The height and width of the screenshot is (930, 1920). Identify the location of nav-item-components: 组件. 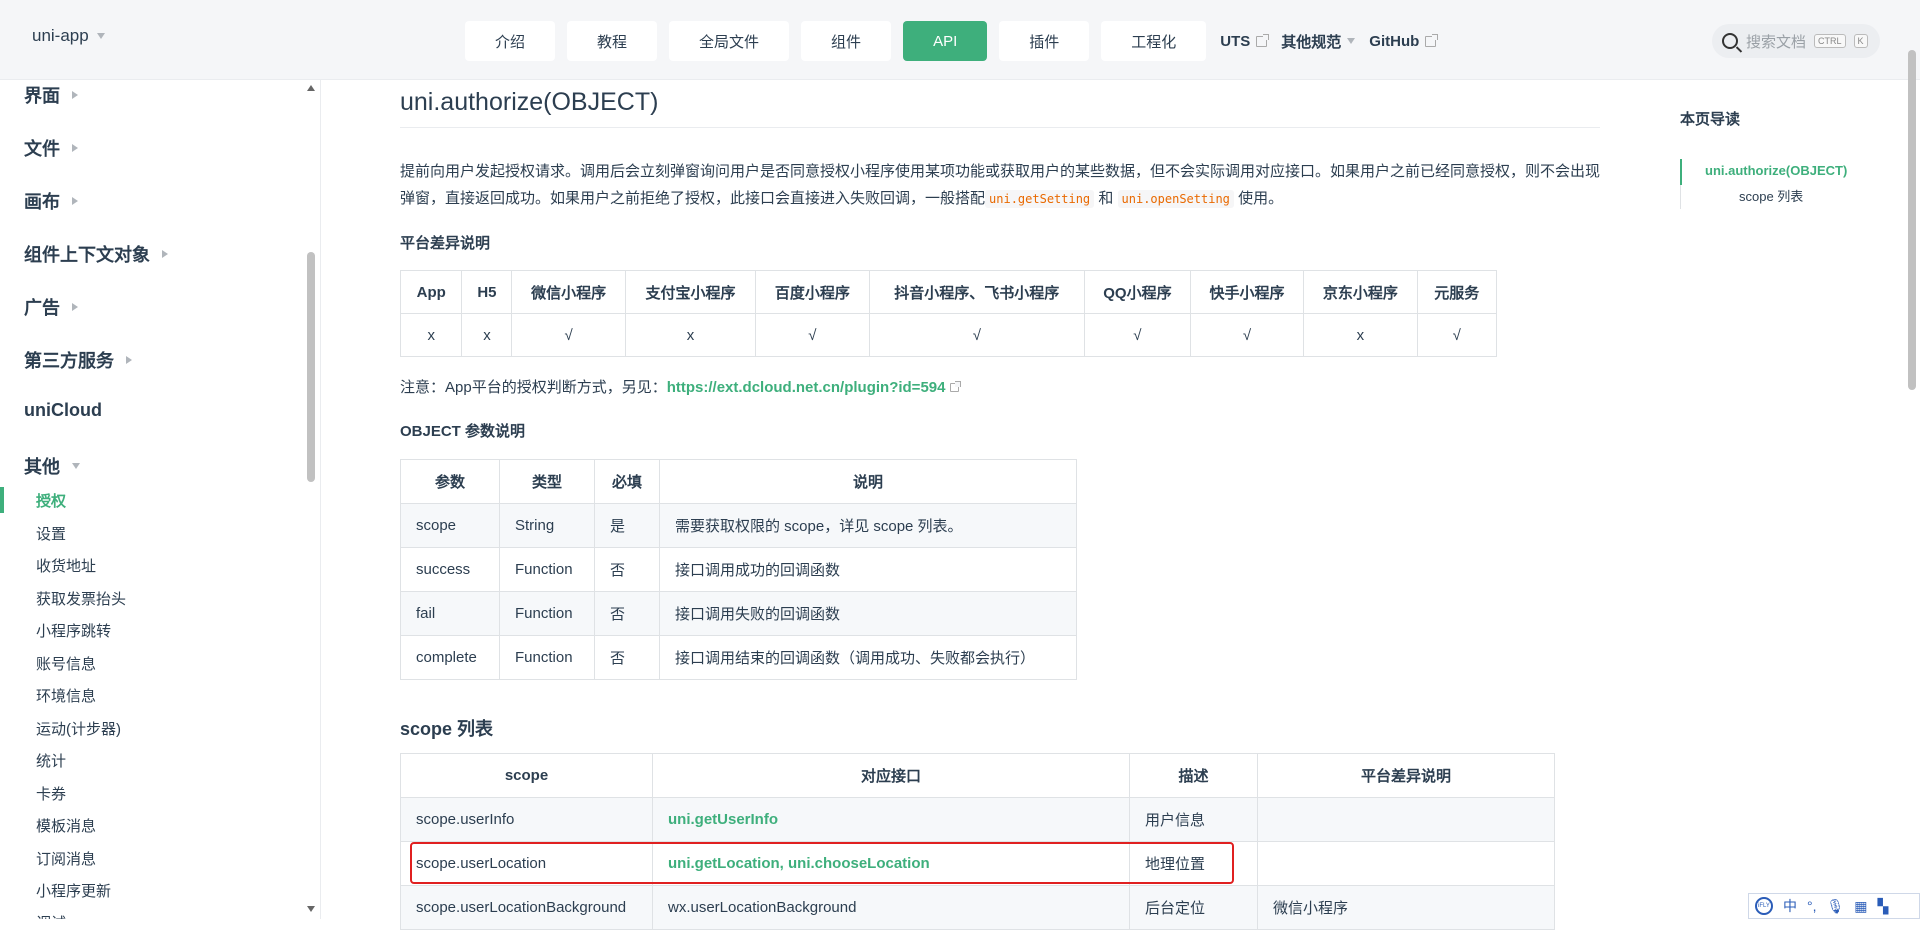
(846, 41).